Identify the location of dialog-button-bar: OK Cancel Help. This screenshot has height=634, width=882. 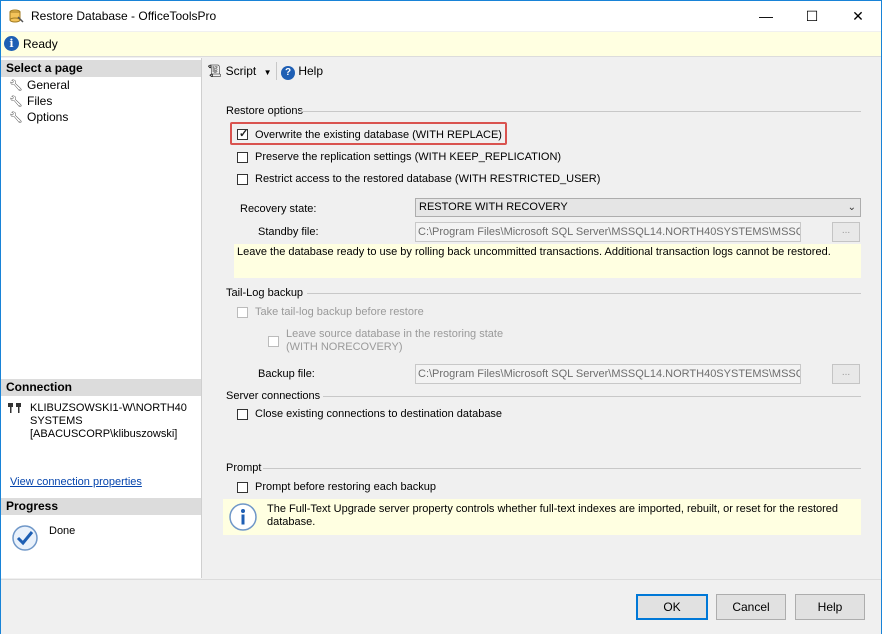
(441, 606).